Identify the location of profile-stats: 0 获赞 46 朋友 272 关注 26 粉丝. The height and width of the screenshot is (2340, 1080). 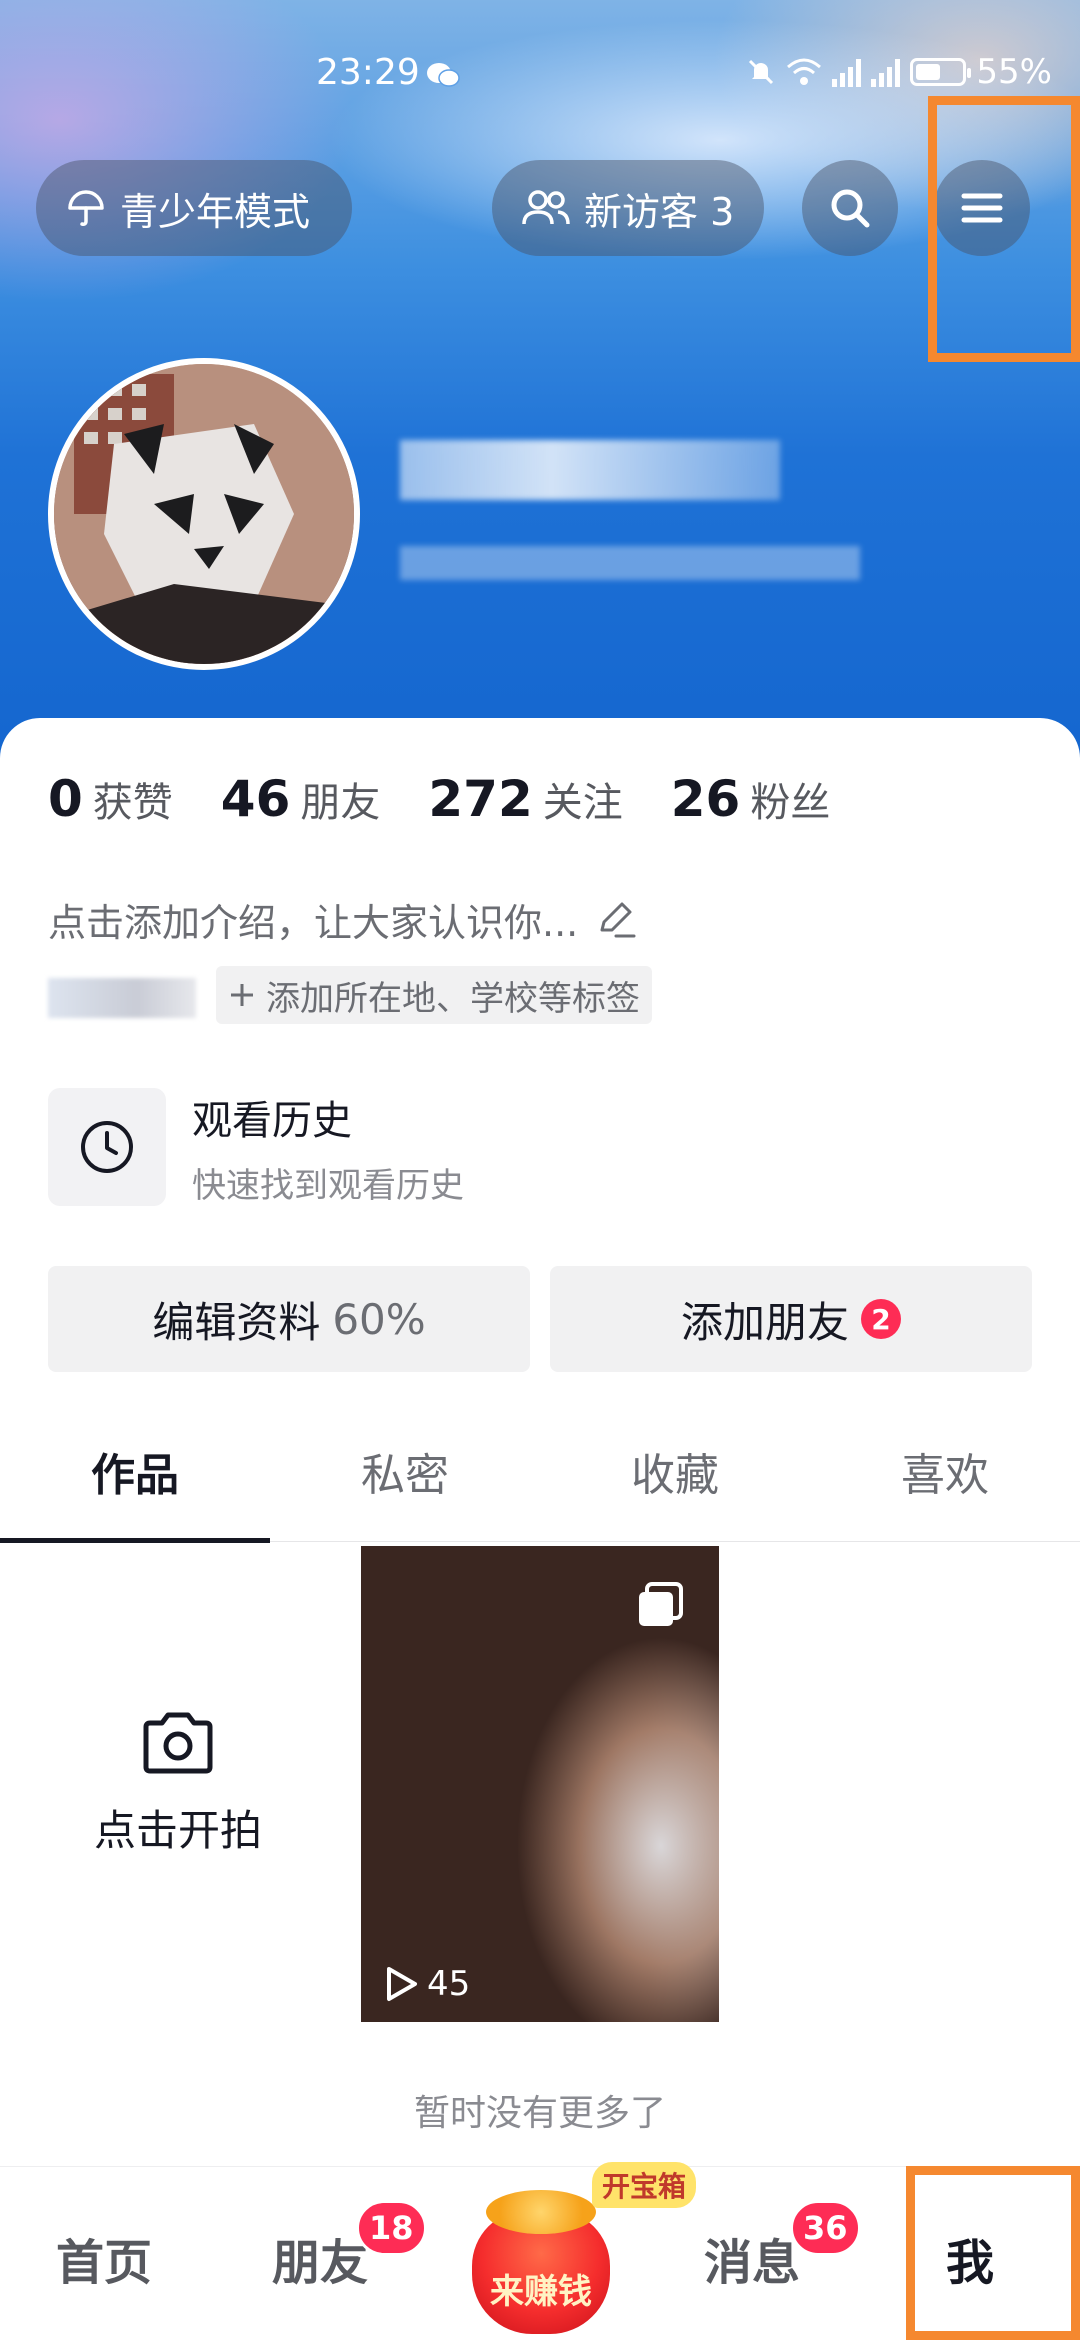
(439, 799).